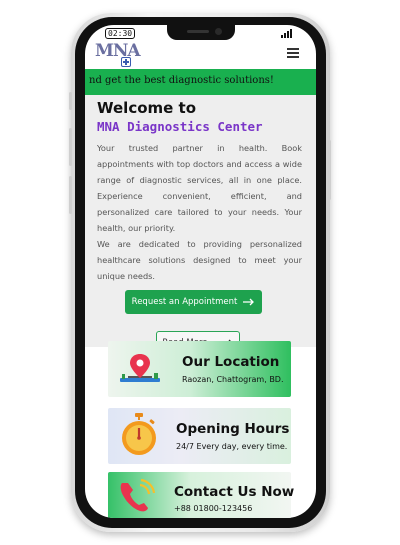 The width and height of the screenshot is (400, 545). I want to click on location-pin-icon, so click(140, 368).